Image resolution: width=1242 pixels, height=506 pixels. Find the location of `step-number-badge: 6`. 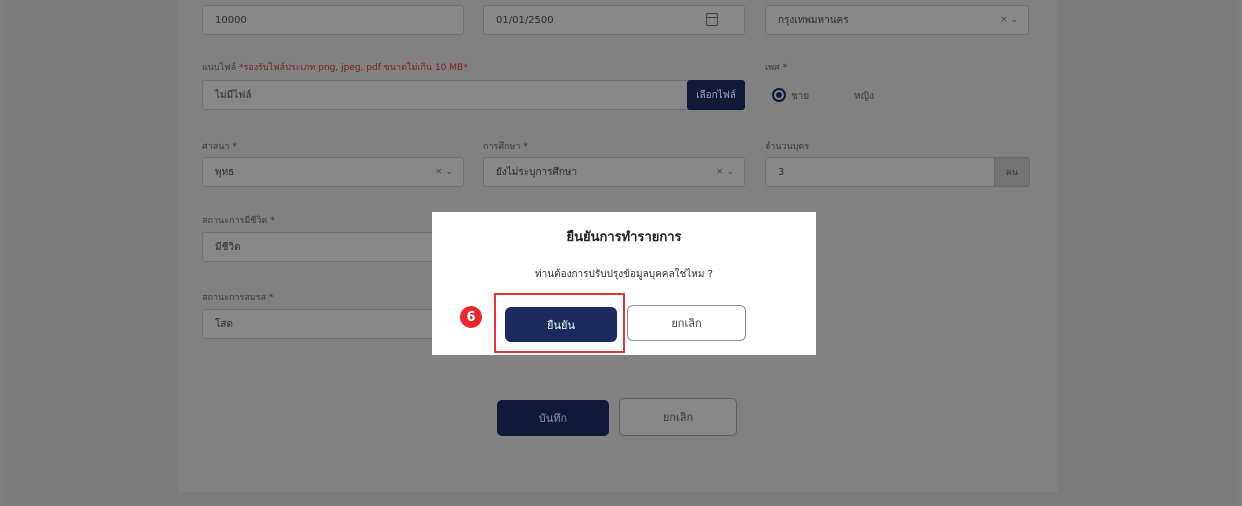

step-number-badge: 6 is located at coordinates (471, 317).